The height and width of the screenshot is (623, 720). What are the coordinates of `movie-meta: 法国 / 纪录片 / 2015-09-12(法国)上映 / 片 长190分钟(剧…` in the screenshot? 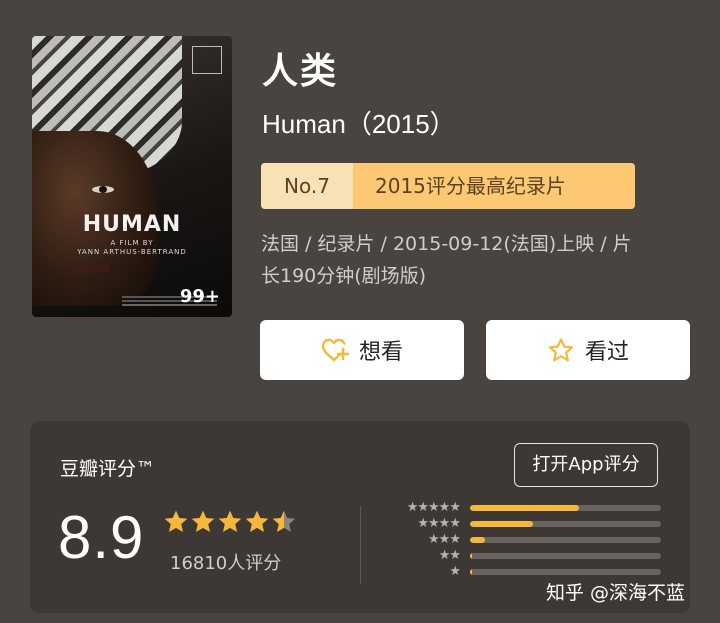 It's located at (471, 260).